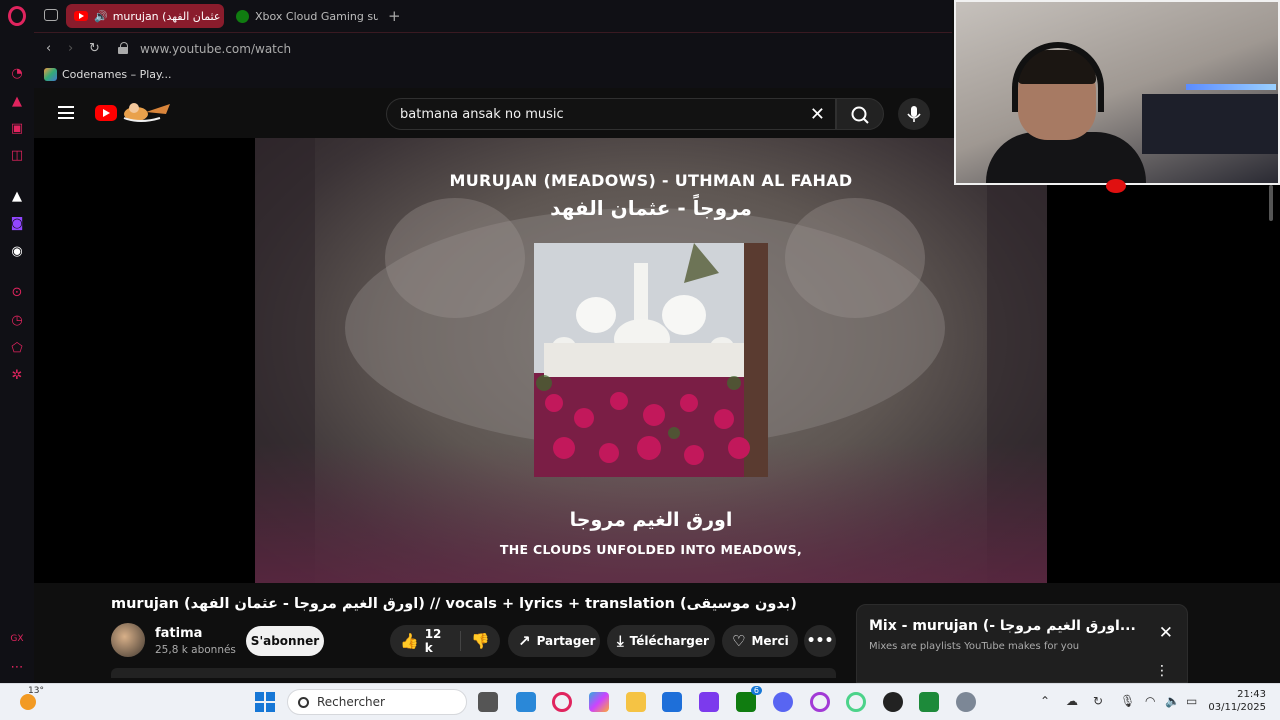  I want to click on file-explorer-icon, so click(636, 702).